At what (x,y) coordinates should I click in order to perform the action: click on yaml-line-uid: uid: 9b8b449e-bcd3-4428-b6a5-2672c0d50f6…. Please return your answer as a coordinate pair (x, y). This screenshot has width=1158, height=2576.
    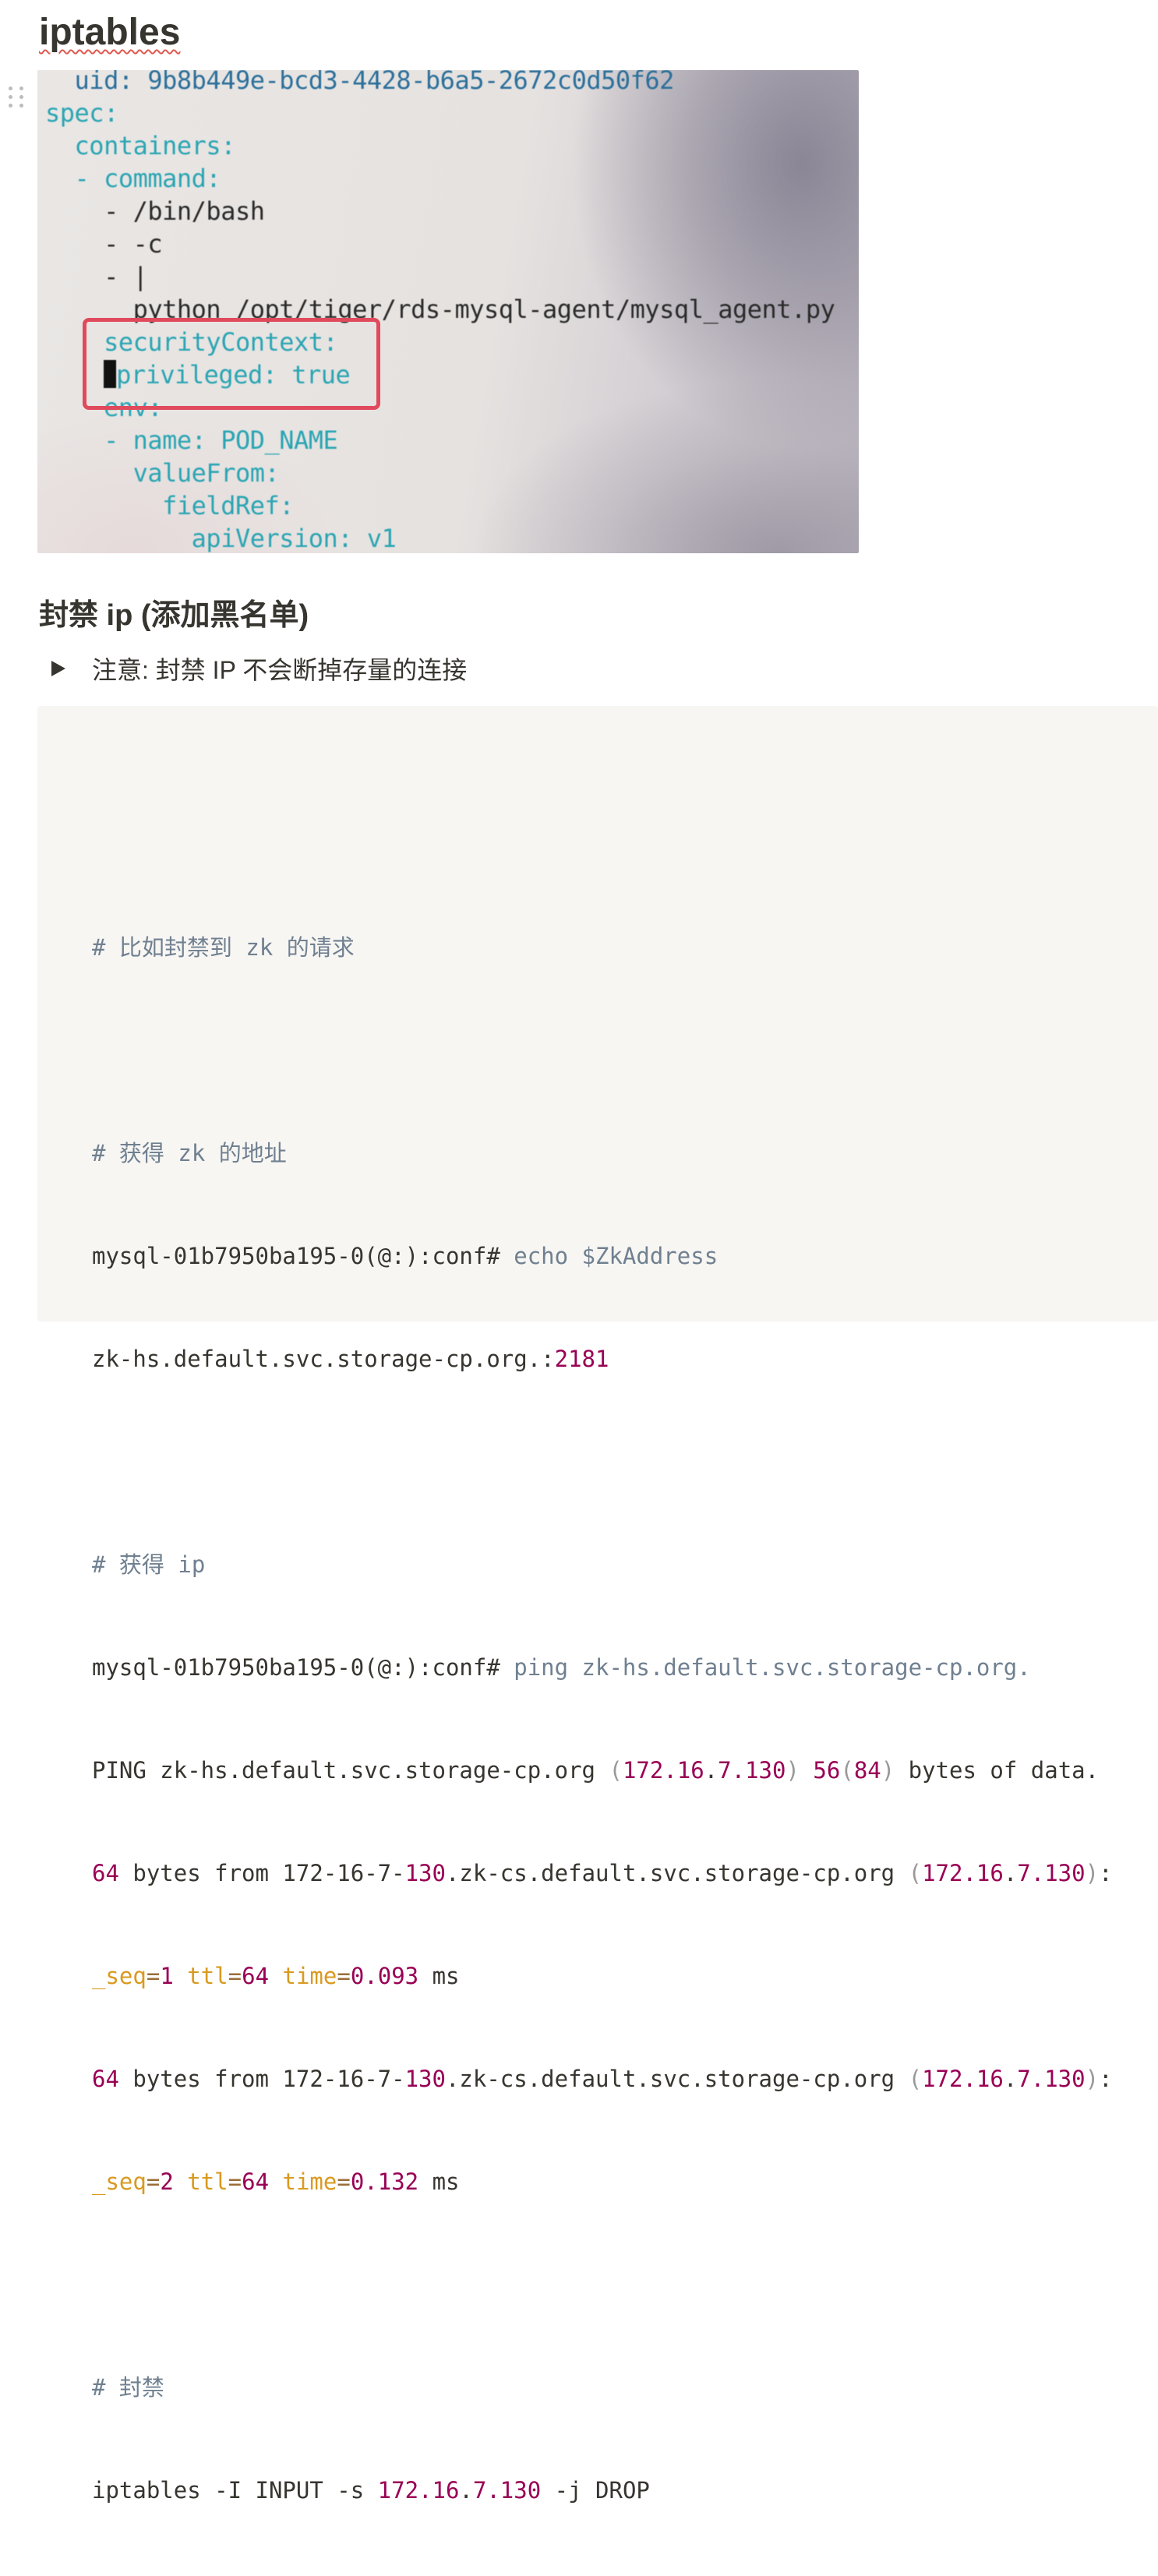
    Looking at the image, I should click on (374, 82).